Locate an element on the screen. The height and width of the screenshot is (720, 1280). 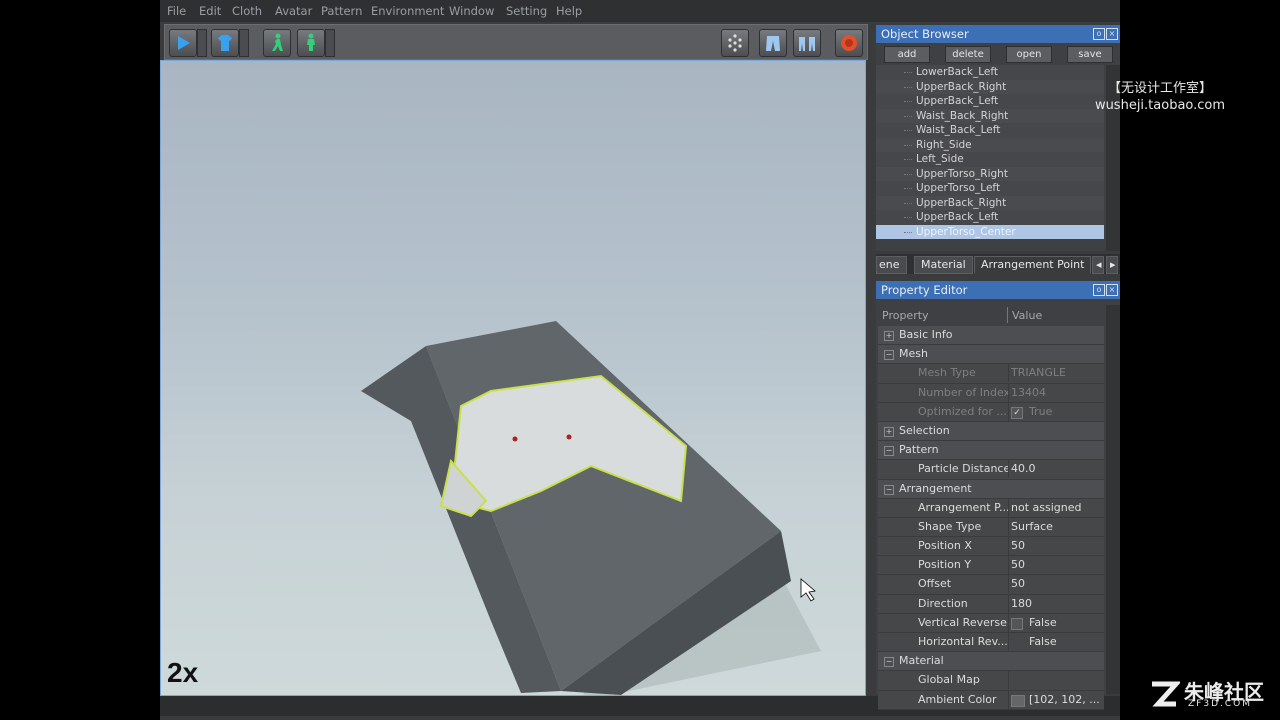
menu-avatar: Avatar is located at coordinates (293, 11).